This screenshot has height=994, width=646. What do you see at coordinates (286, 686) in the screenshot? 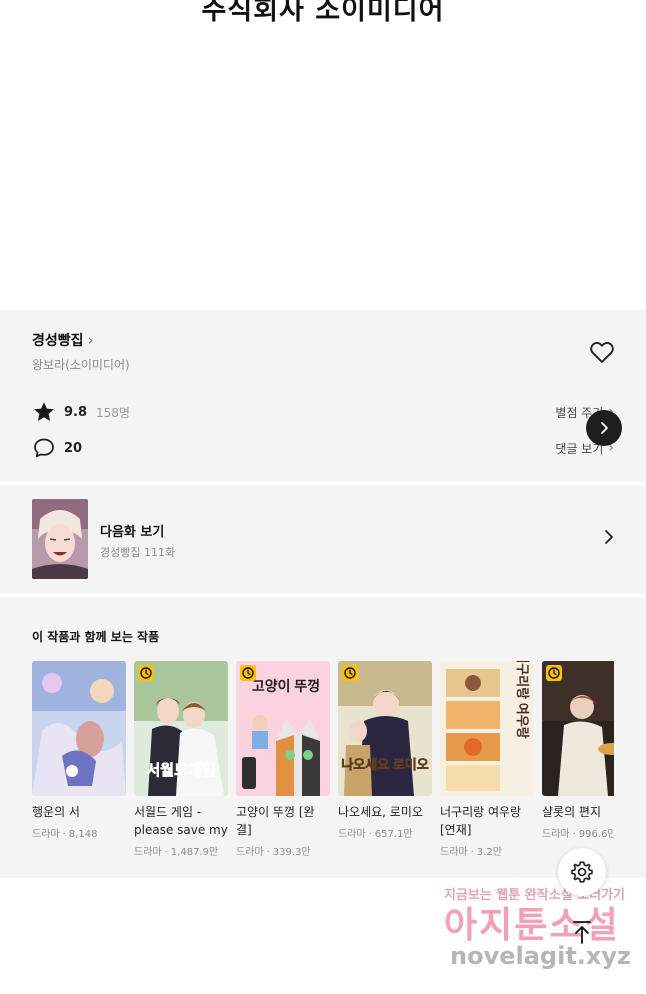
I see `cover-title-text: 고양이 뚜껑` at bounding box center [286, 686].